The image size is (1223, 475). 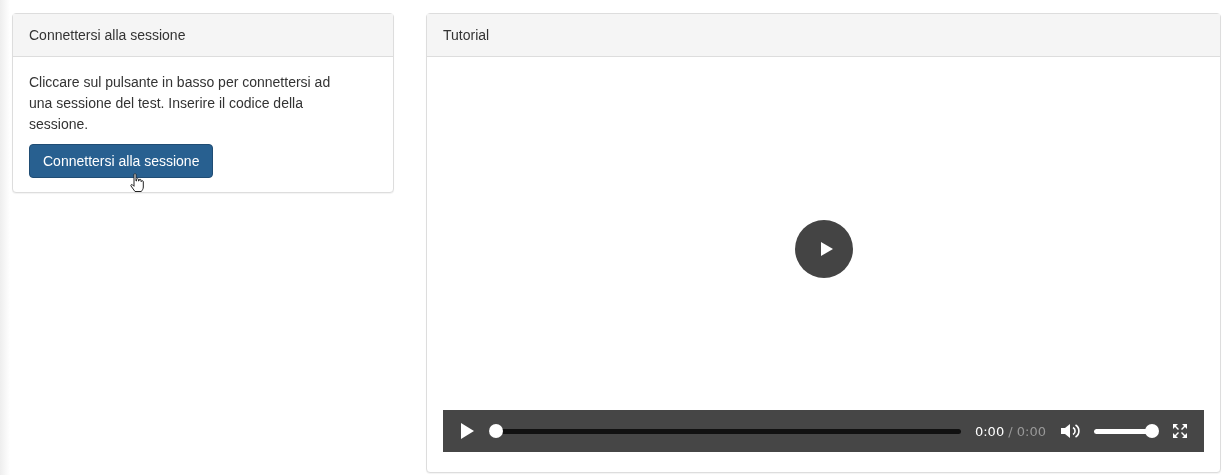 What do you see at coordinates (467, 431) in the screenshot?
I see `play-icon` at bounding box center [467, 431].